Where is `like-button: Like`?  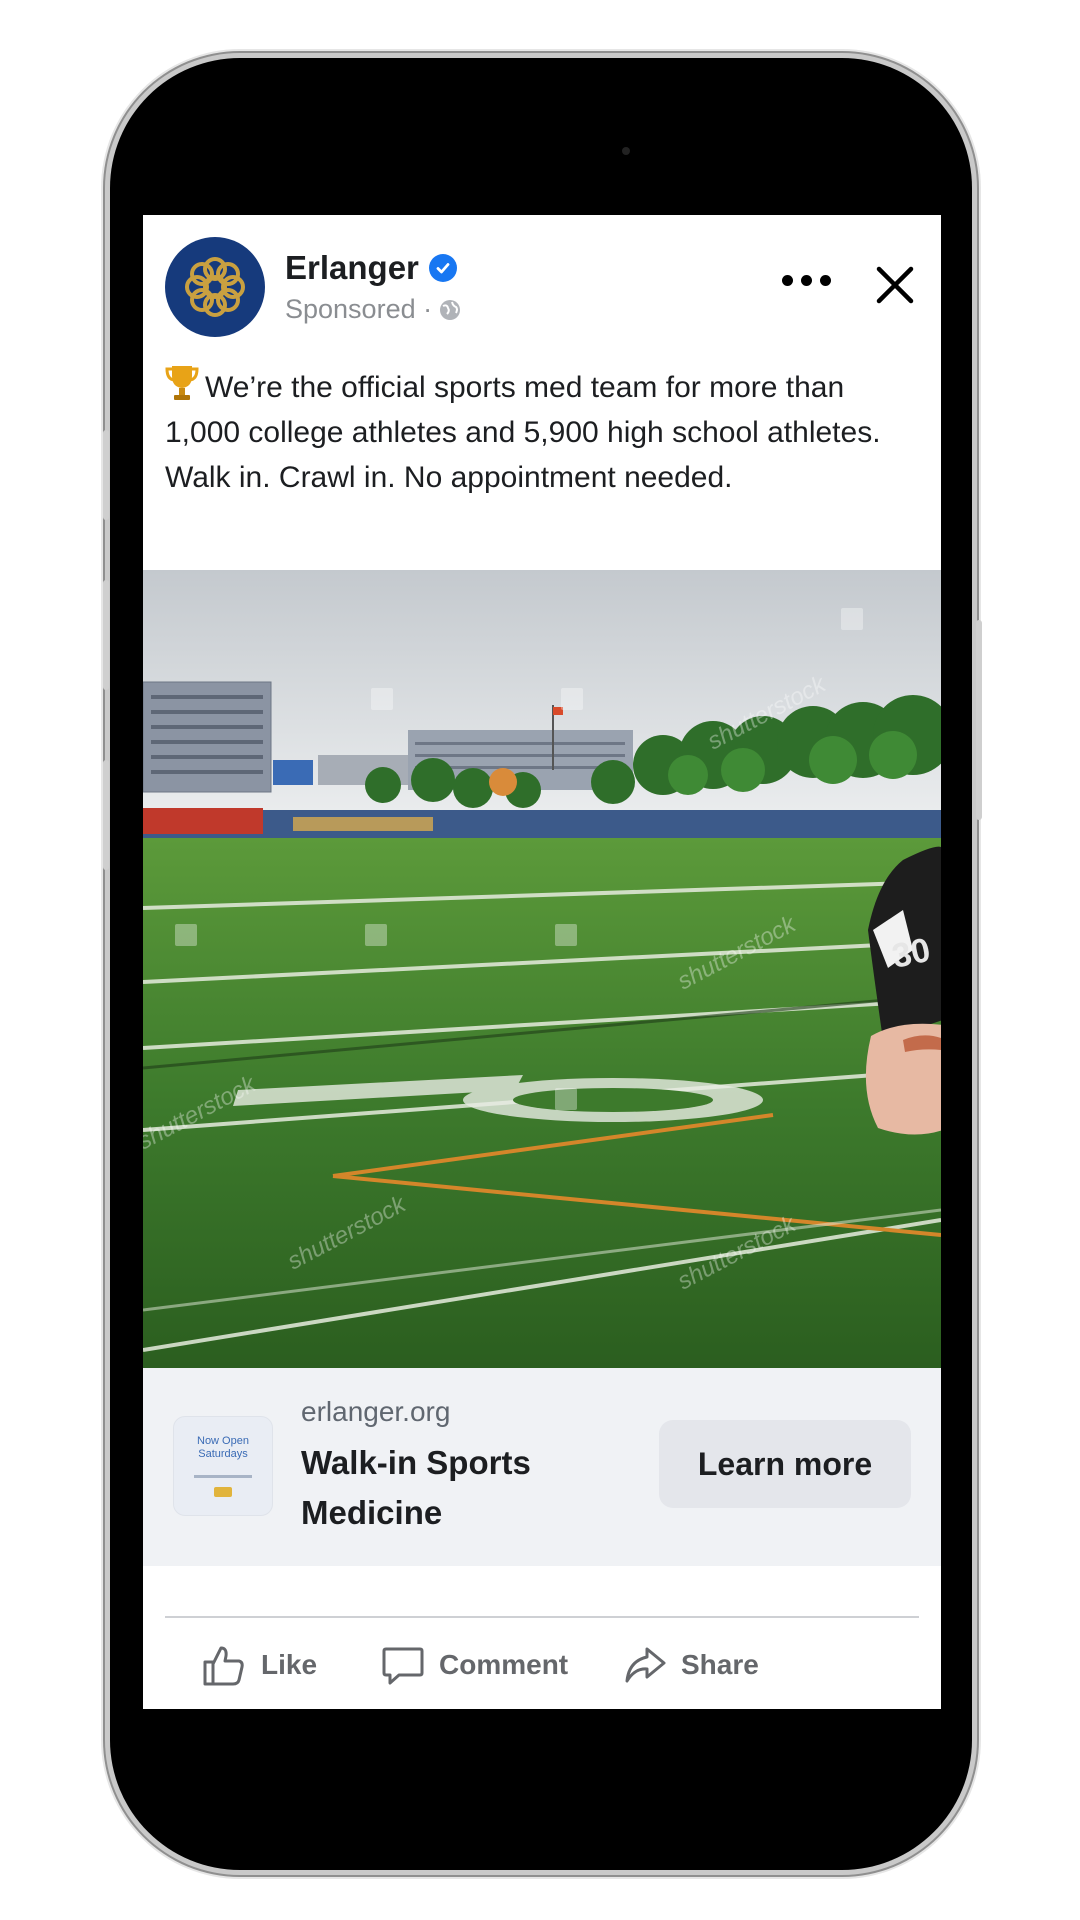 like-button: Like is located at coordinates (259, 1665).